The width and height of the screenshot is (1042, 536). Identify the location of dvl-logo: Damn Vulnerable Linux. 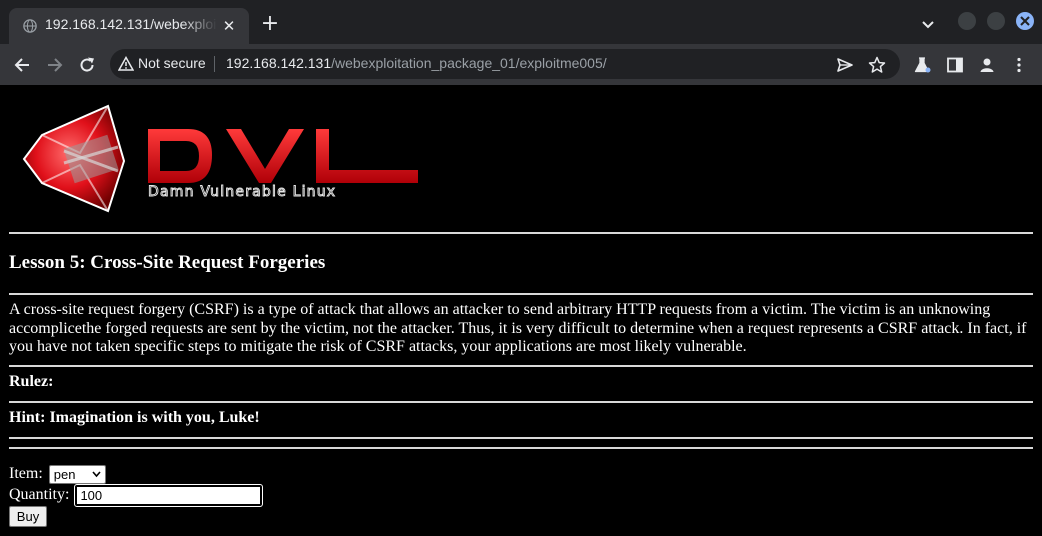
(220, 158).